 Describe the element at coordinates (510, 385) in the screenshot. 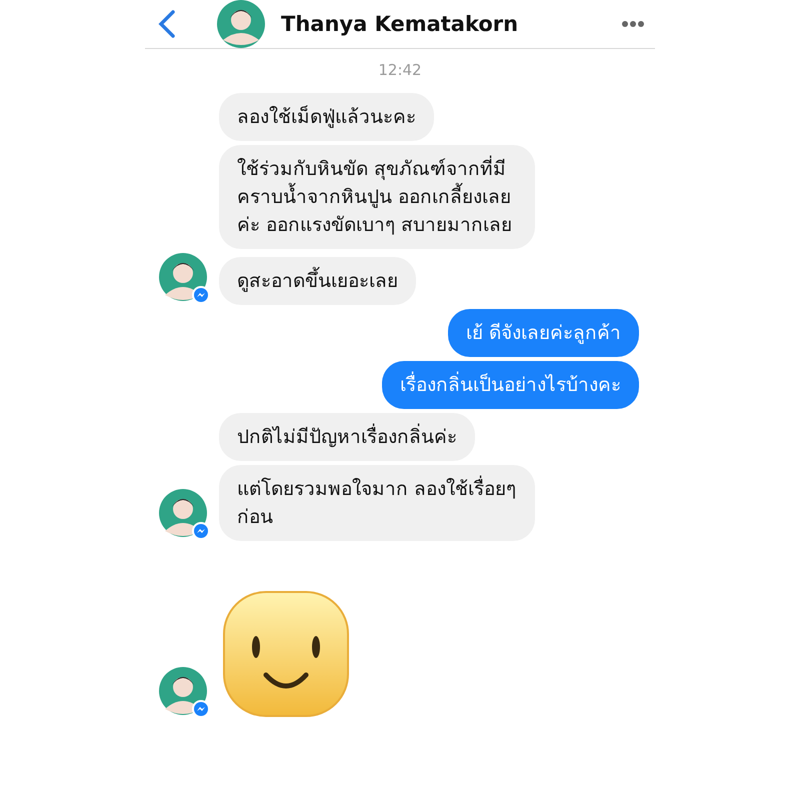

I see `message-bubble: เรื่องกลิ่นเป็นอย่างไรบ้างคะ` at that location.